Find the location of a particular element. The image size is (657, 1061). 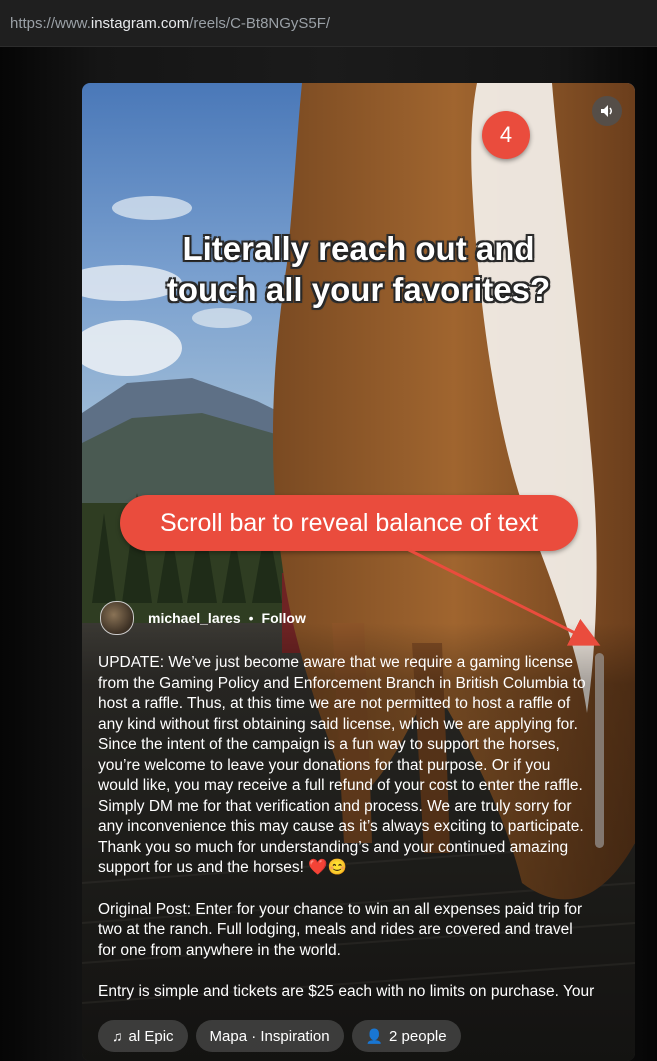

reel-tags: ♫ al Epic Mapa · Inspiration 👤 2 people is located at coordinates (283, 1036).